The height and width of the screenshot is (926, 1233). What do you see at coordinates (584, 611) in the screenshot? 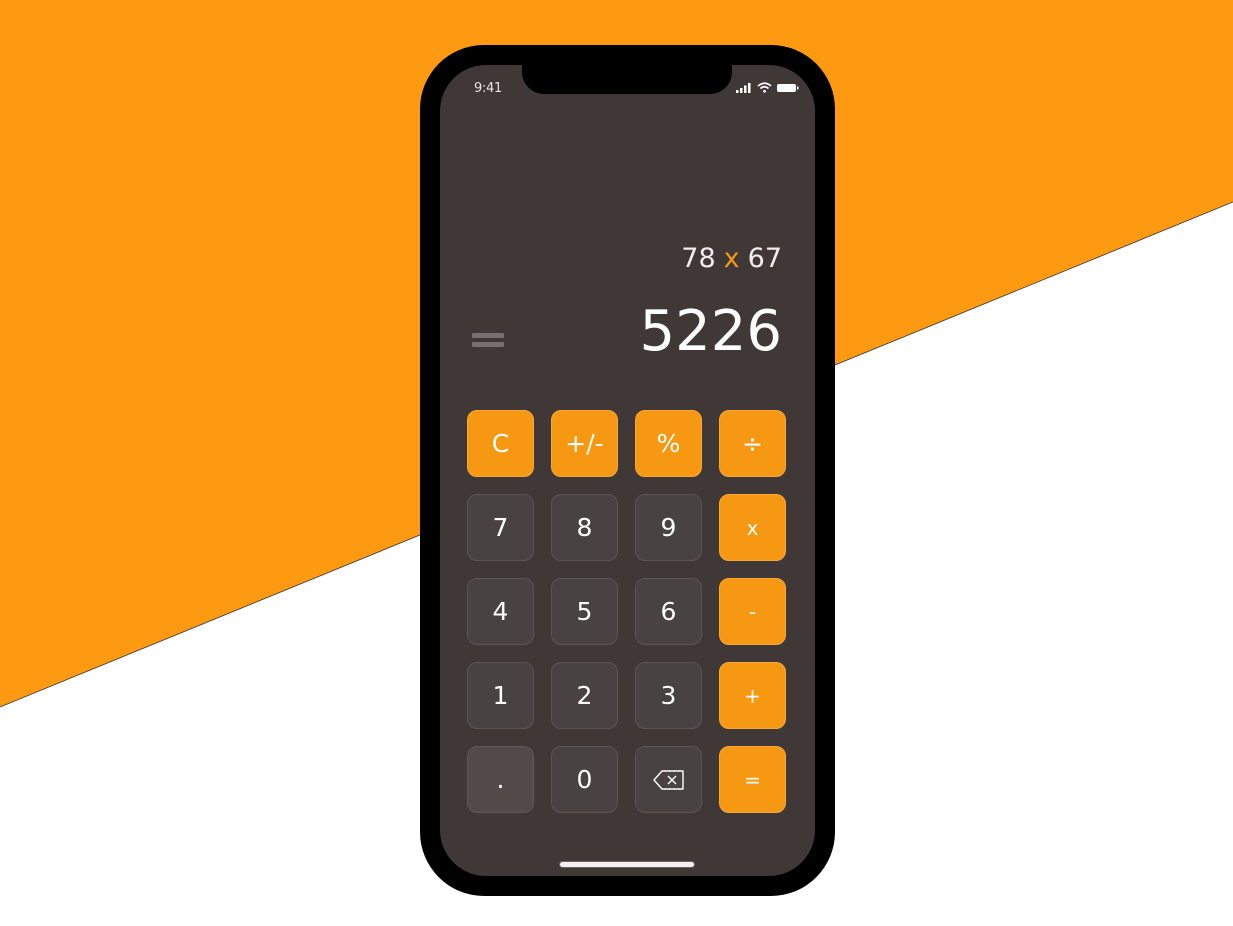
I see `digit-5-button: 5` at bounding box center [584, 611].